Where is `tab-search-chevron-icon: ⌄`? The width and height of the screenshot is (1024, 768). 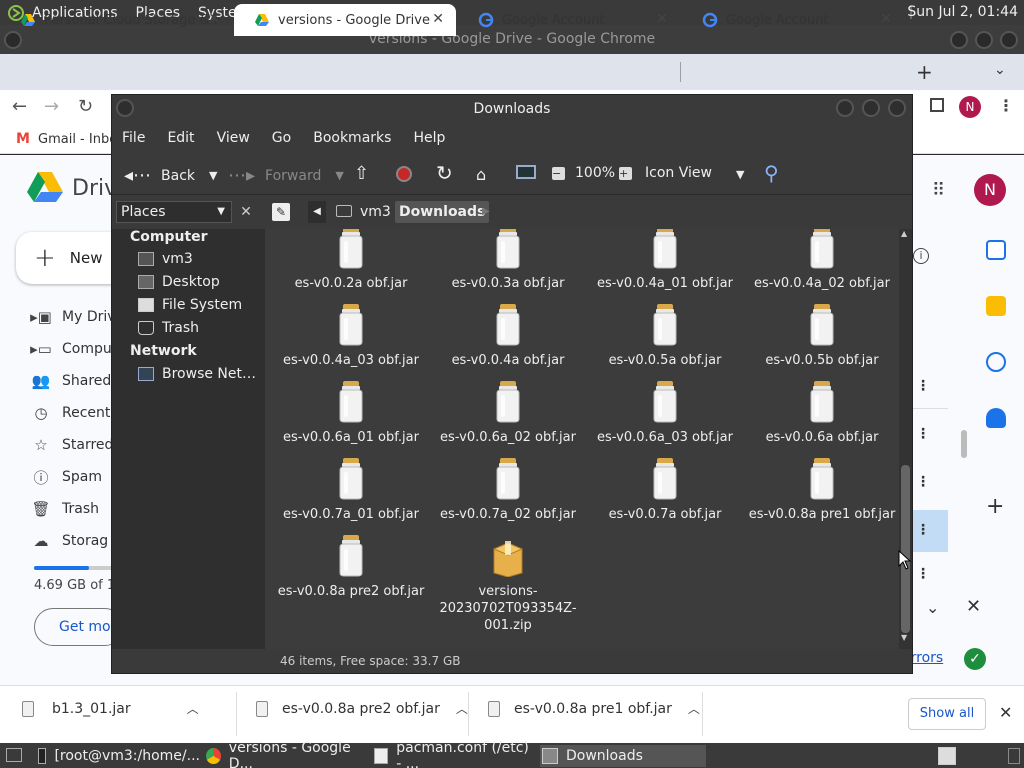
tab-search-chevron-icon: ⌄ is located at coordinates (1000, 70).